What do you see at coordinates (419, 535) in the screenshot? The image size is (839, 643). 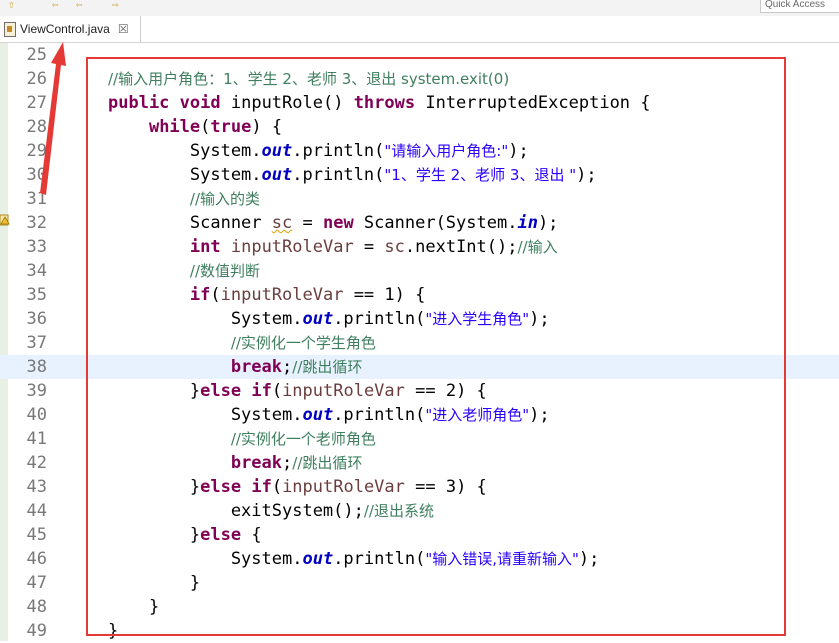 I see `code-line: 45 }else {` at bounding box center [419, 535].